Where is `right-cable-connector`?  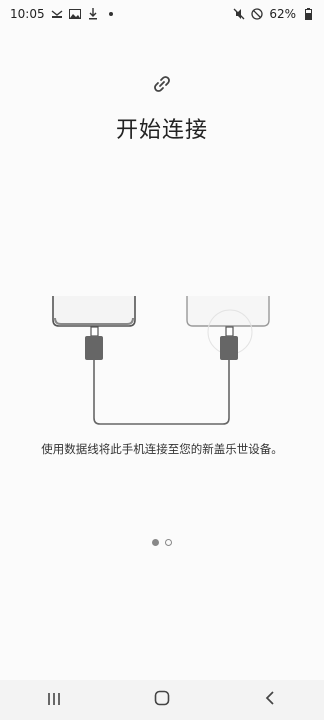
right-cable-connector is located at coordinates (229, 343).